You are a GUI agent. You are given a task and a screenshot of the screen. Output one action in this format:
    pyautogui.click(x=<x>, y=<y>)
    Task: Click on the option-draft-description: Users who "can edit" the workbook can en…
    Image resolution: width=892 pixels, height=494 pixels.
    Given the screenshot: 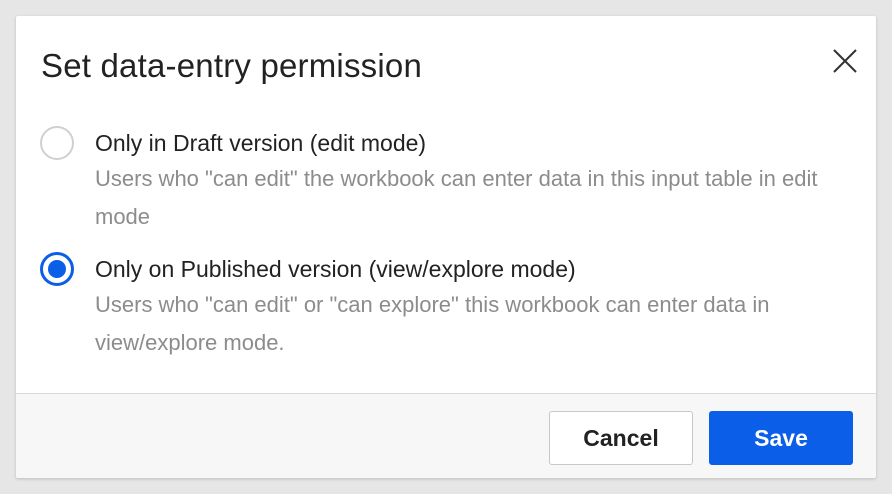 What is the action you would take?
    pyautogui.click(x=456, y=197)
    